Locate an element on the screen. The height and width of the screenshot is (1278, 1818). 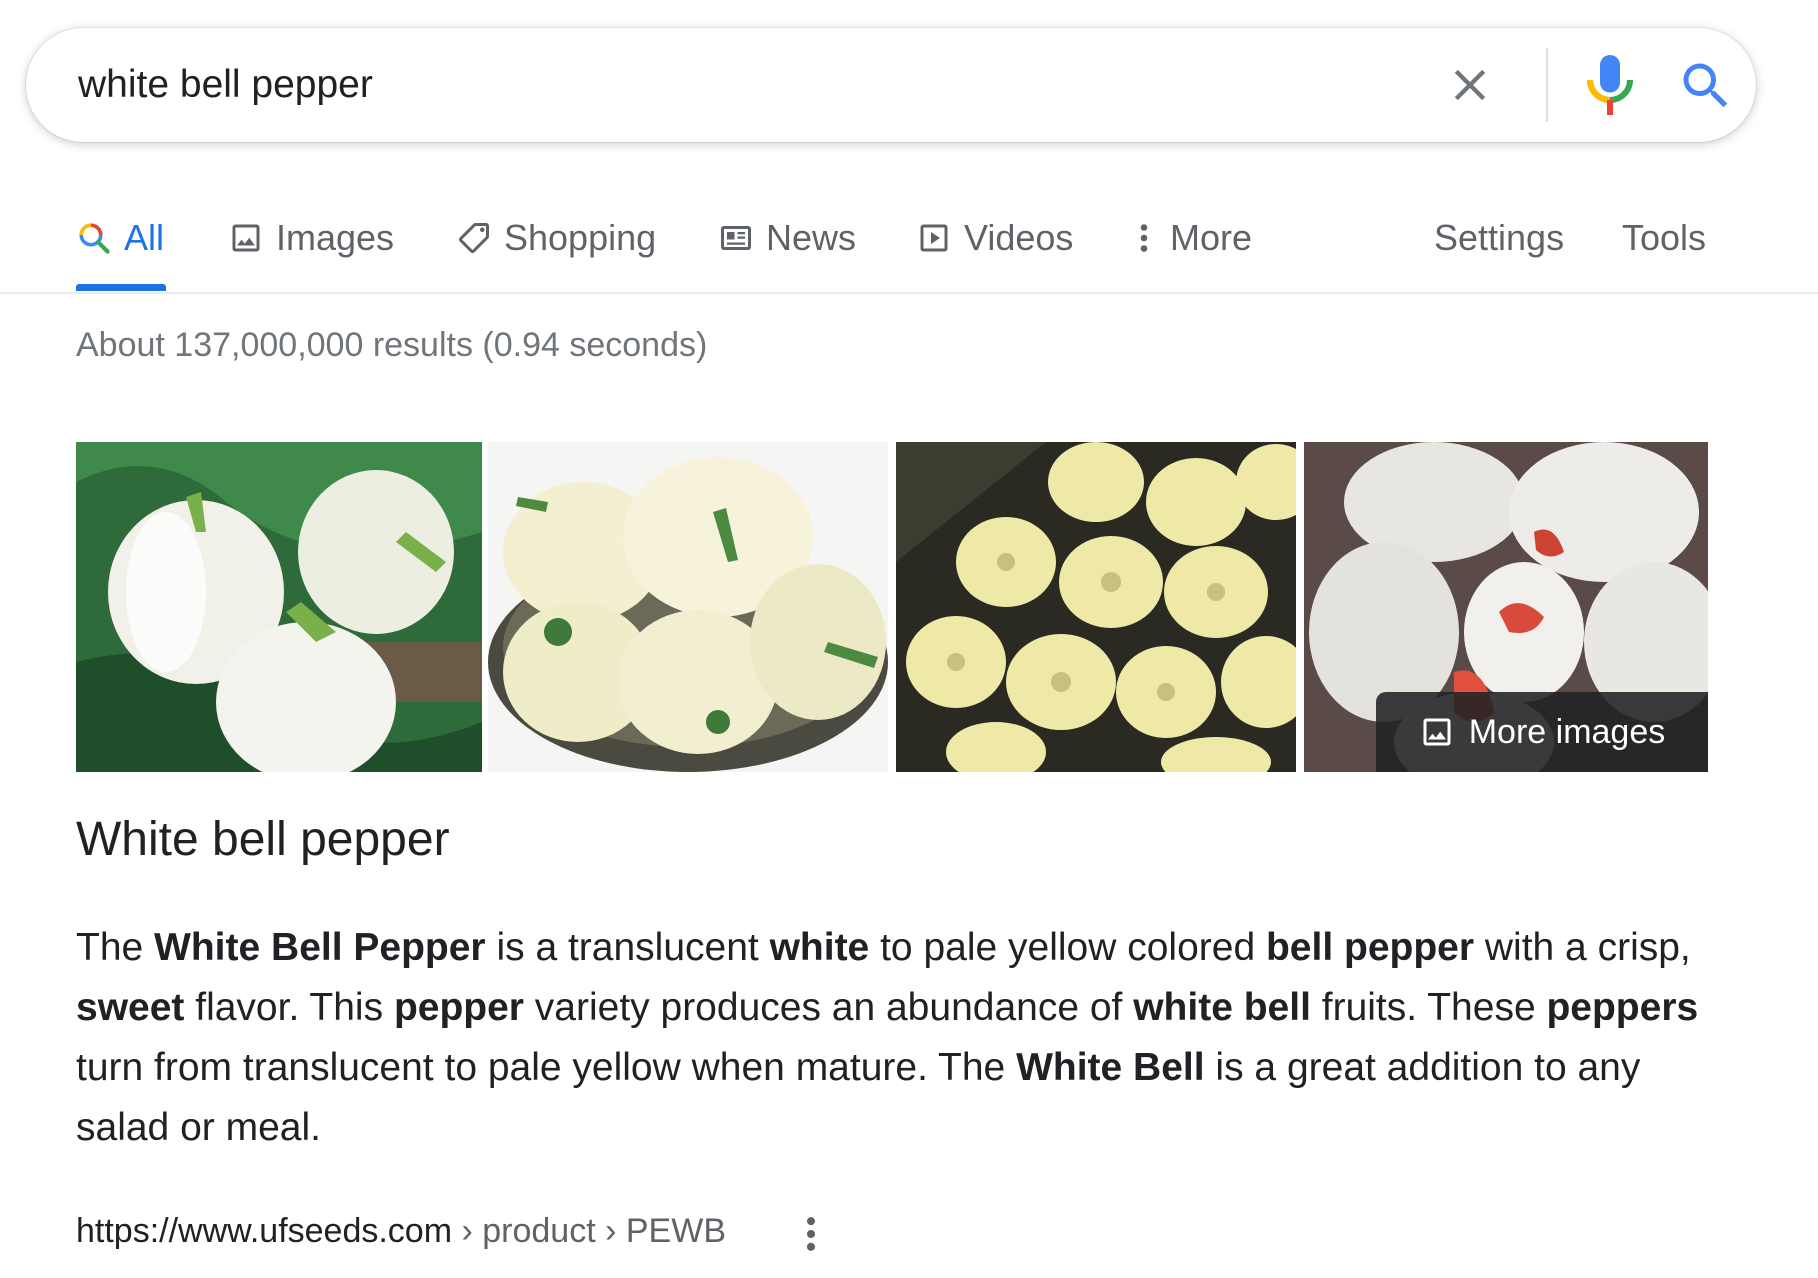
tab-more: More is located at coordinates (1191, 238).